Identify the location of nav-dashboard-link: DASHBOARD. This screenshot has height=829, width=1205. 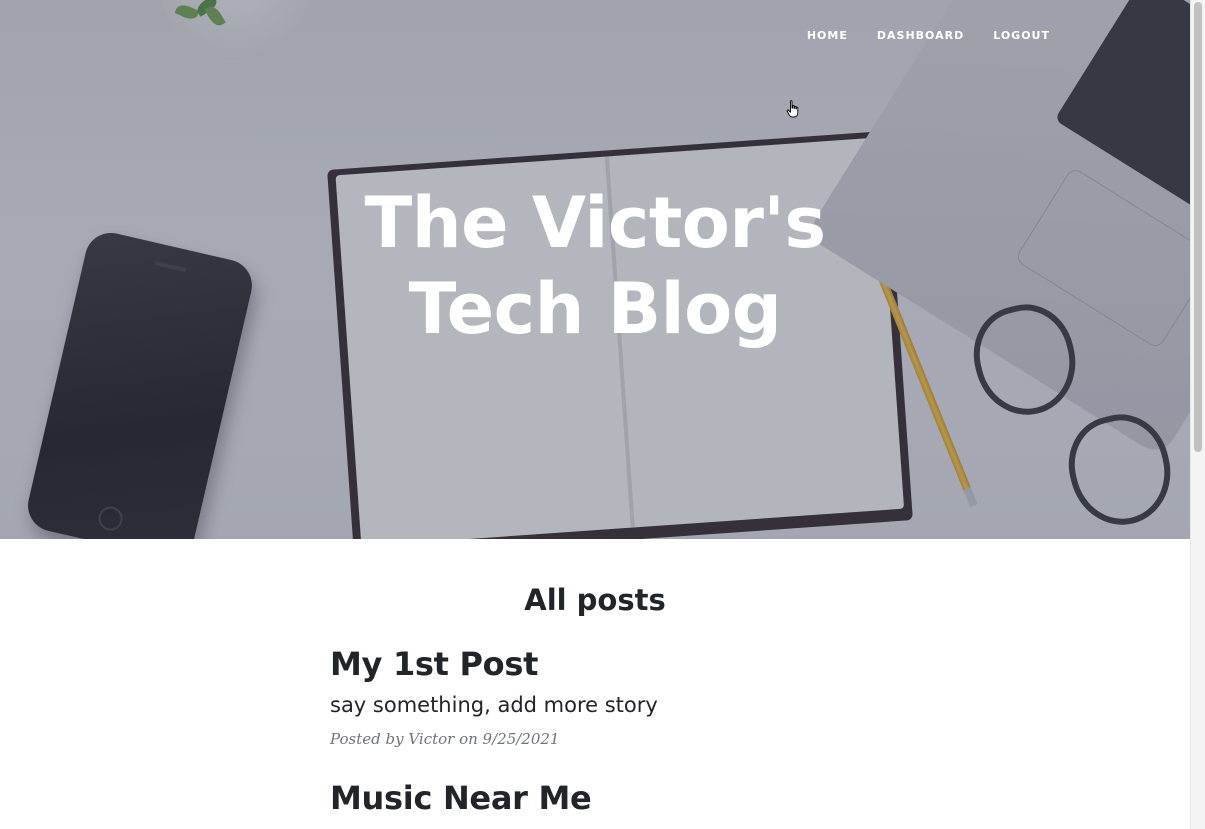
(920, 36).